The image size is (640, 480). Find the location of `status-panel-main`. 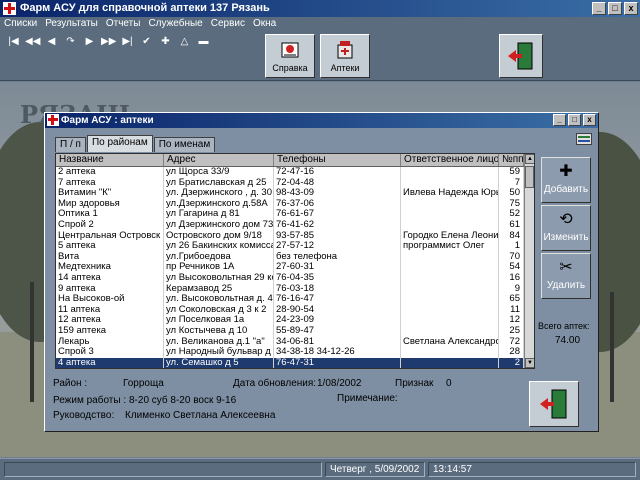

status-panel-main is located at coordinates (163, 469).